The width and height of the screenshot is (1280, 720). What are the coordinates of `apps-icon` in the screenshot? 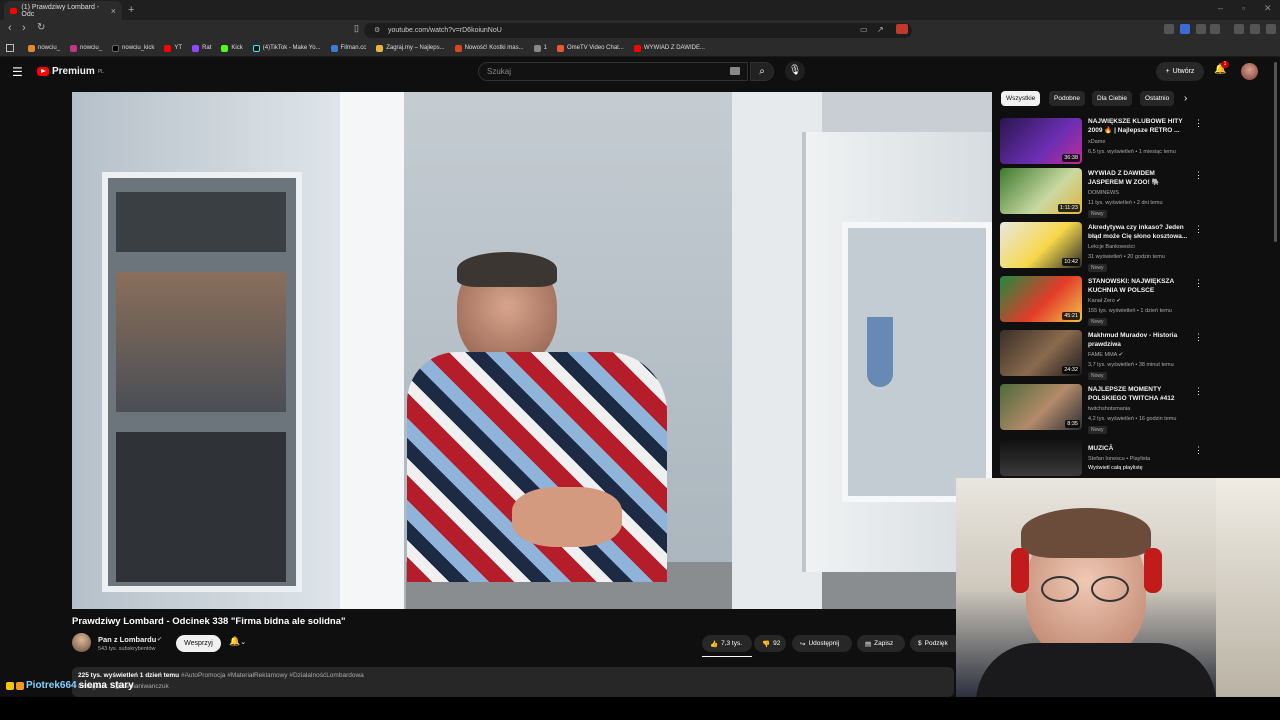 It's located at (10, 48).